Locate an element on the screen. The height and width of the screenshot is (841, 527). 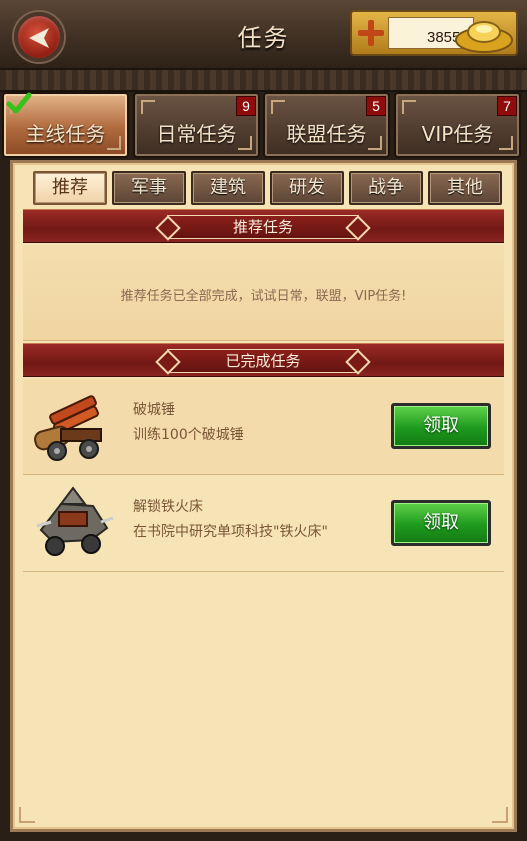
sub-tab-bar: 推荐 军事 建筑 研发 战争 其他 is located at coordinates (268, 189).